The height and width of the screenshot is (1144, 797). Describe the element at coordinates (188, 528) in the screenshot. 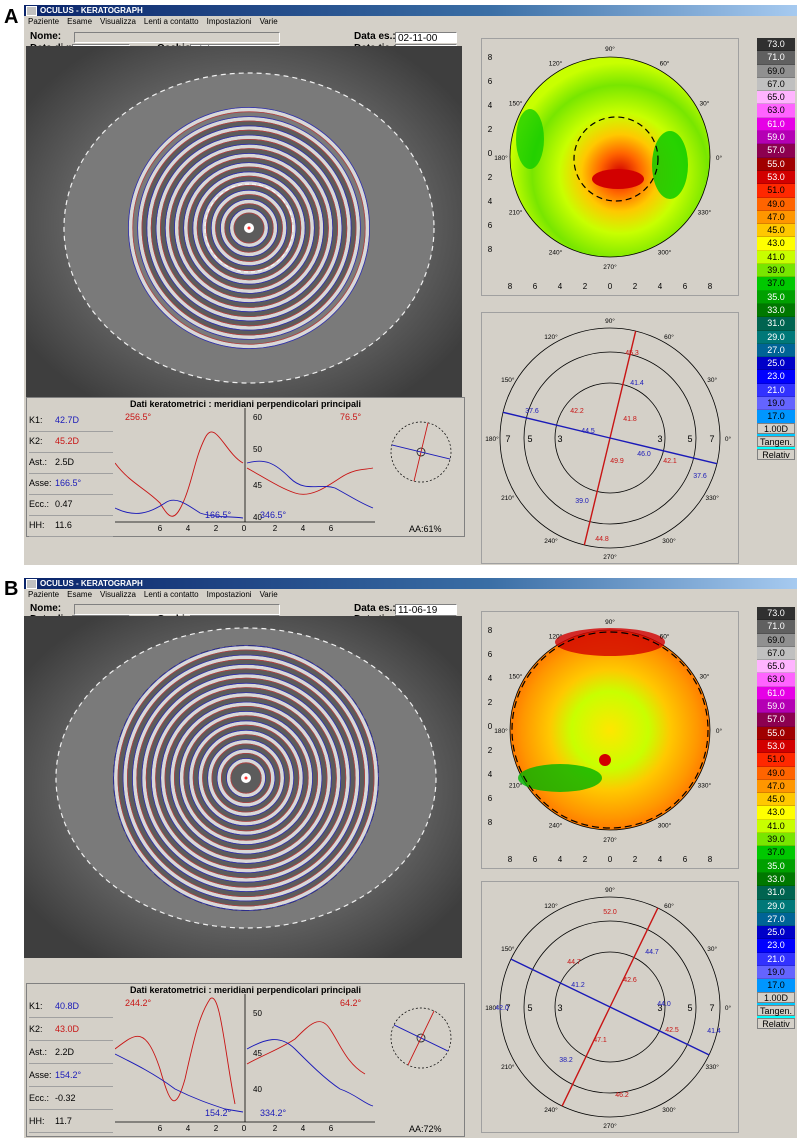

I see `profile-x-tick: 4` at that location.